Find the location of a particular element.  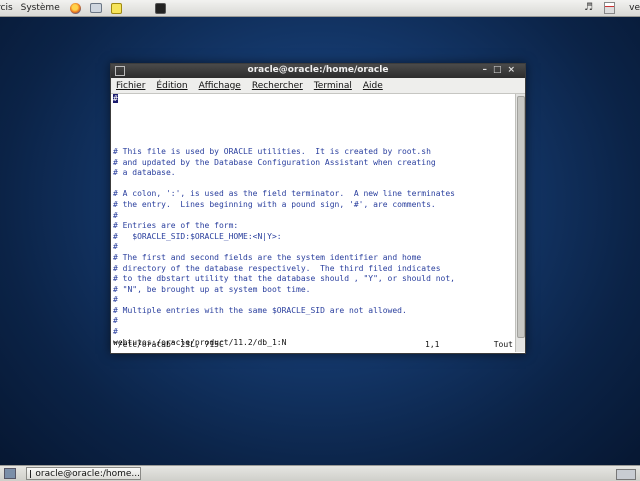

user-menu: ve is located at coordinates (634, 8).